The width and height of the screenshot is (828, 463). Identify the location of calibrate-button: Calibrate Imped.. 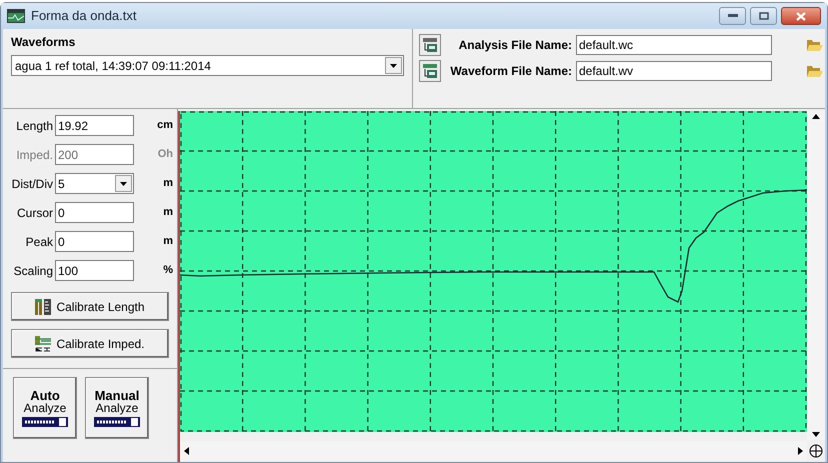
(90, 343).